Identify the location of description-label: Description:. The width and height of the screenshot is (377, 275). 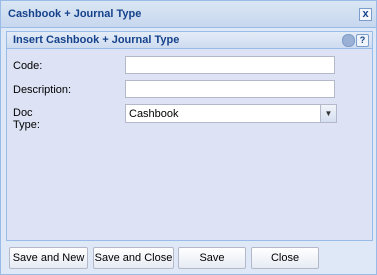
(42, 90).